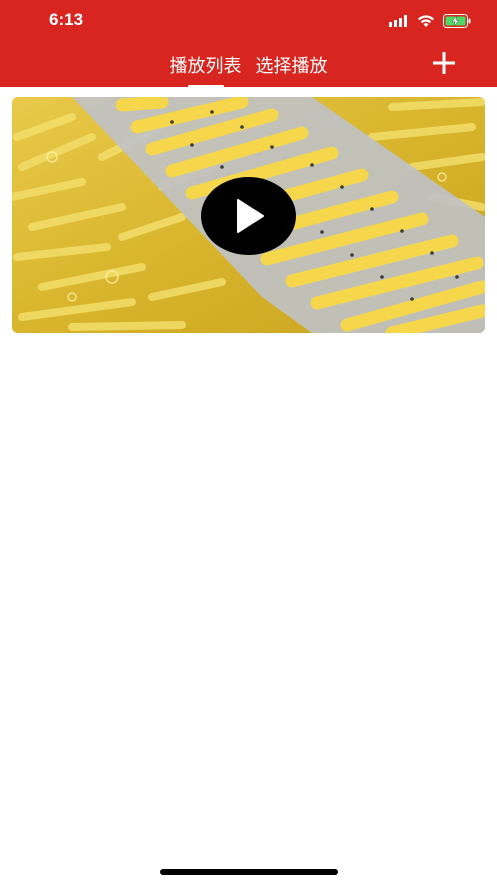  I want to click on add-button, so click(444, 63).